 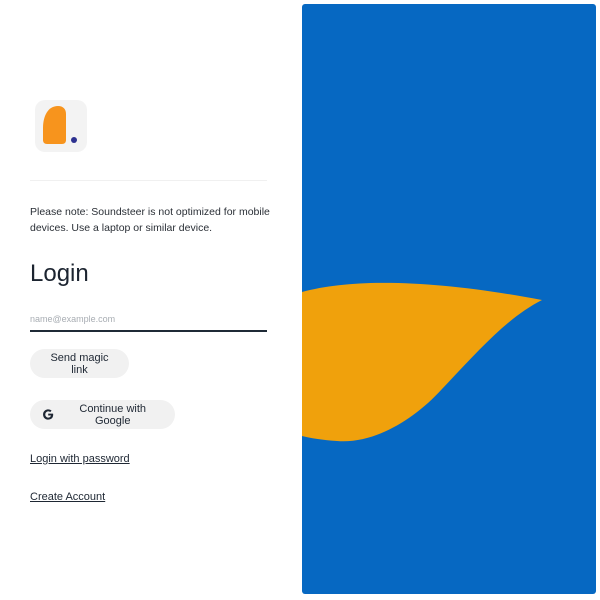 I want to click on google-g-icon, so click(x=48, y=414).